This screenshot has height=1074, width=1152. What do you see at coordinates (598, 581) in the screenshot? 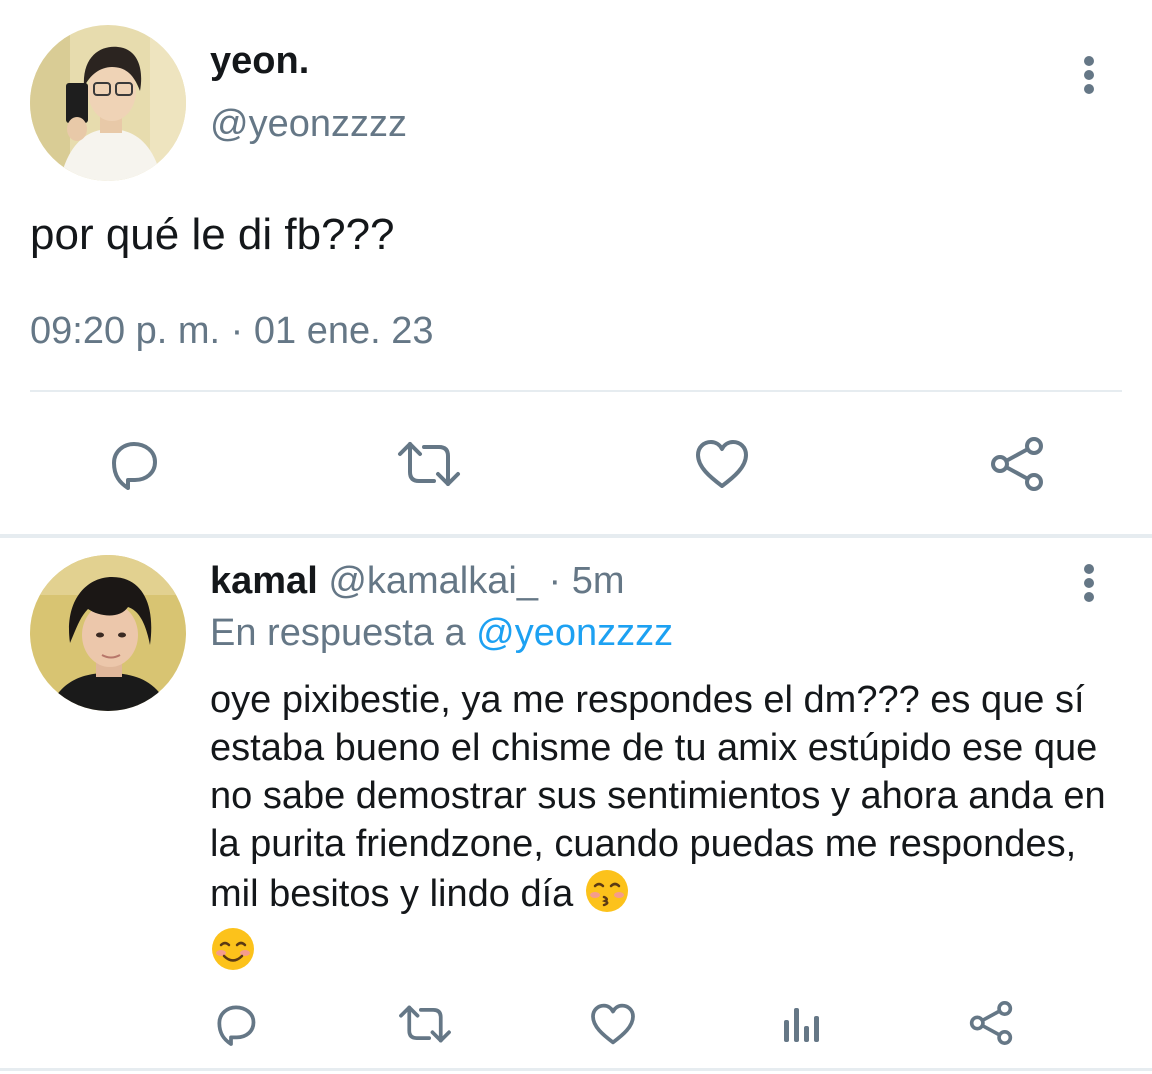
I see `relative-time: 5m` at bounding box center [598, 581].